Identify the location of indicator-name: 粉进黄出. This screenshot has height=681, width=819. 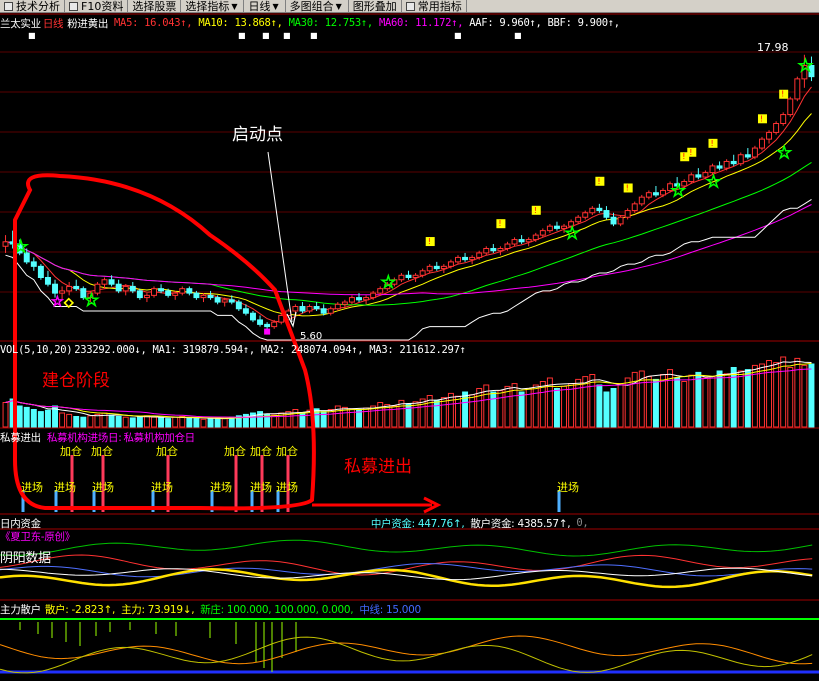
(88, 23).